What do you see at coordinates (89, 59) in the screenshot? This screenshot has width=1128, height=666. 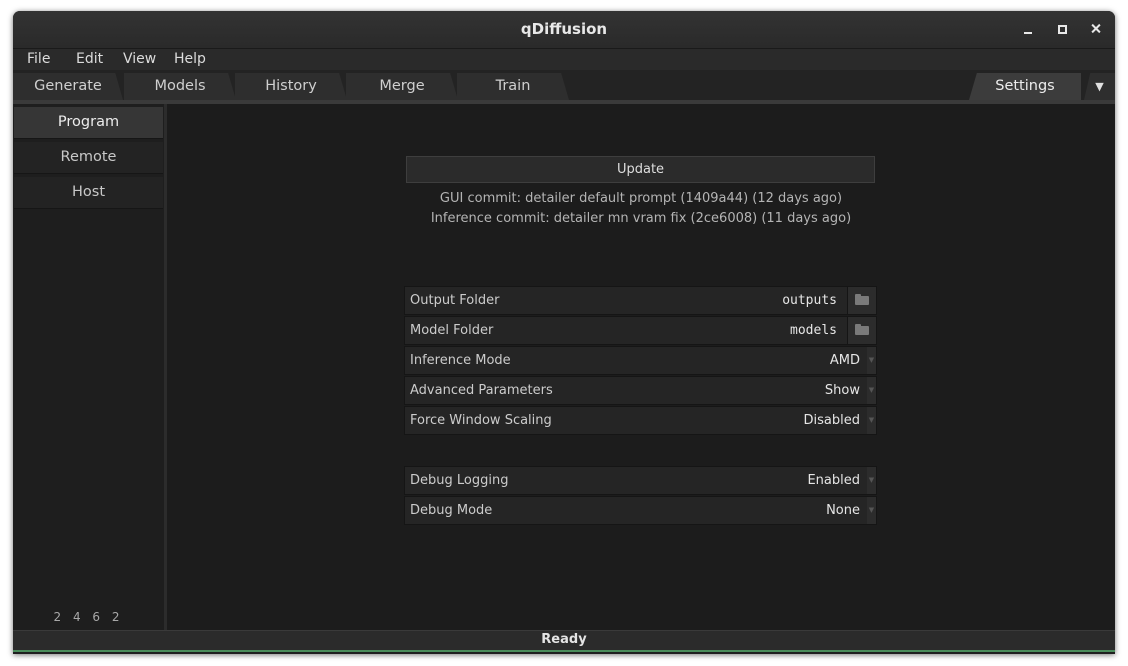 I see `menu-edit: Edit` at bounding box center [89, 59].